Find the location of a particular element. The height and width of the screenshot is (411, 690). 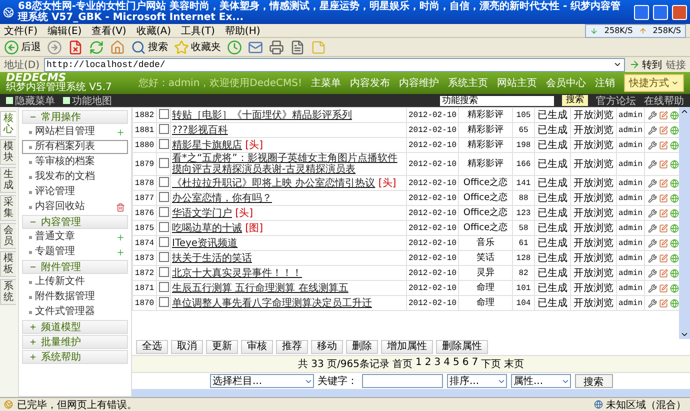

home-icon is located at coordinates (117, 47).